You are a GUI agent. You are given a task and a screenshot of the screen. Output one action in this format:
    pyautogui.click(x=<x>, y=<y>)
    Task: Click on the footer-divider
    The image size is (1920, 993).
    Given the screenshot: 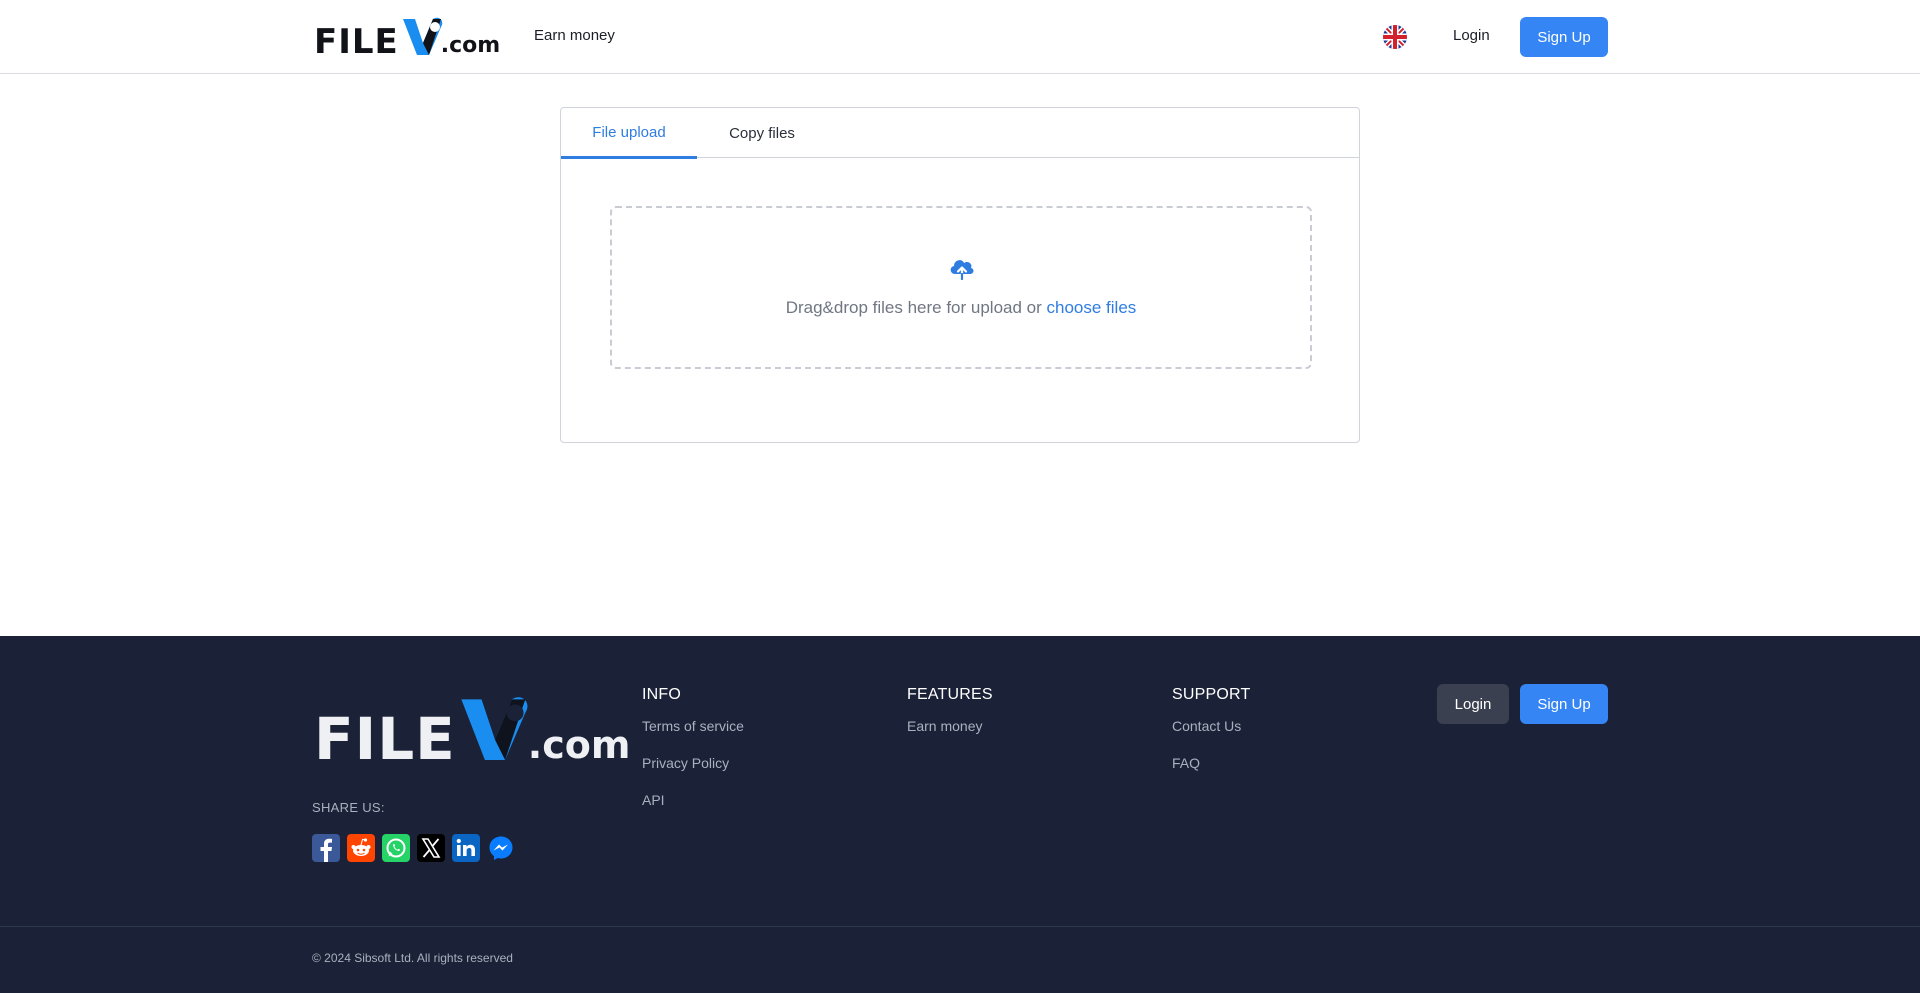 What is the action you would take?
    pyautogui.click(x=960, y=926)
    